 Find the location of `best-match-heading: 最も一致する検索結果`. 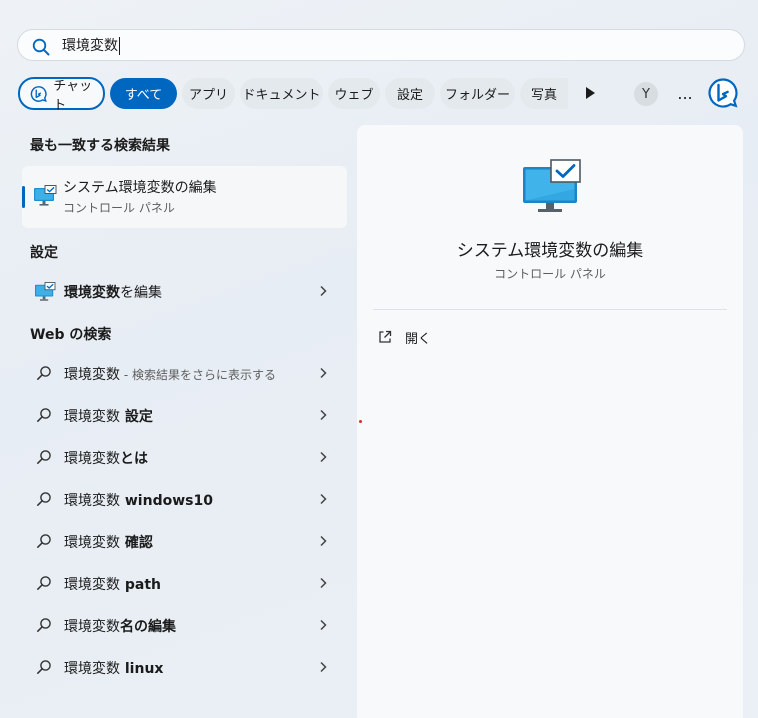

best-match-heading: 最も一致する検索結果 is located at coordinates (100, 146).